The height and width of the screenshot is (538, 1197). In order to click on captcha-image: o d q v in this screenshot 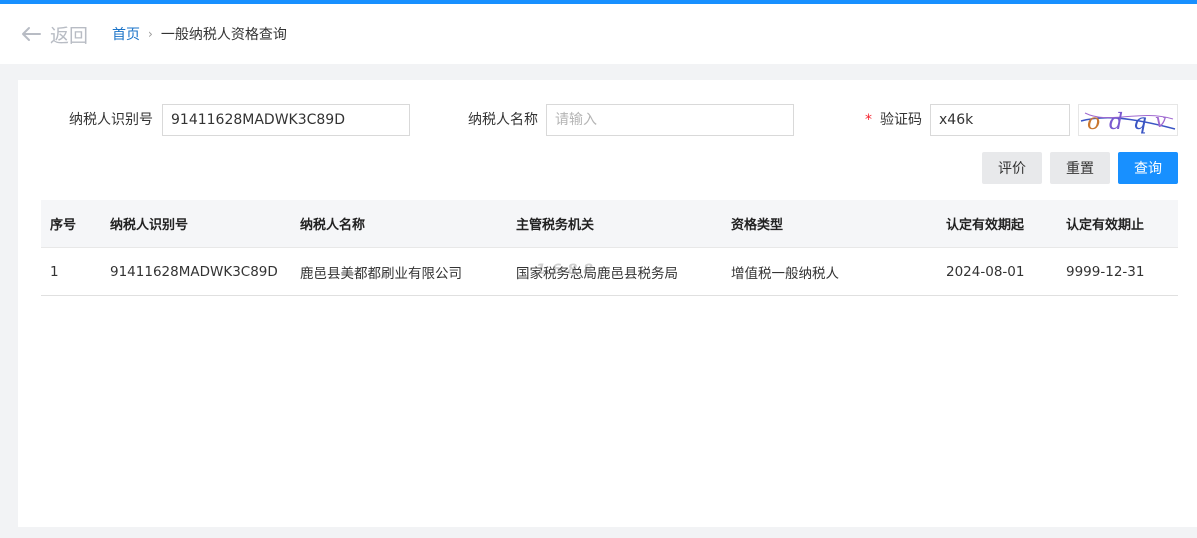, I will do `click(1128, 120)`.